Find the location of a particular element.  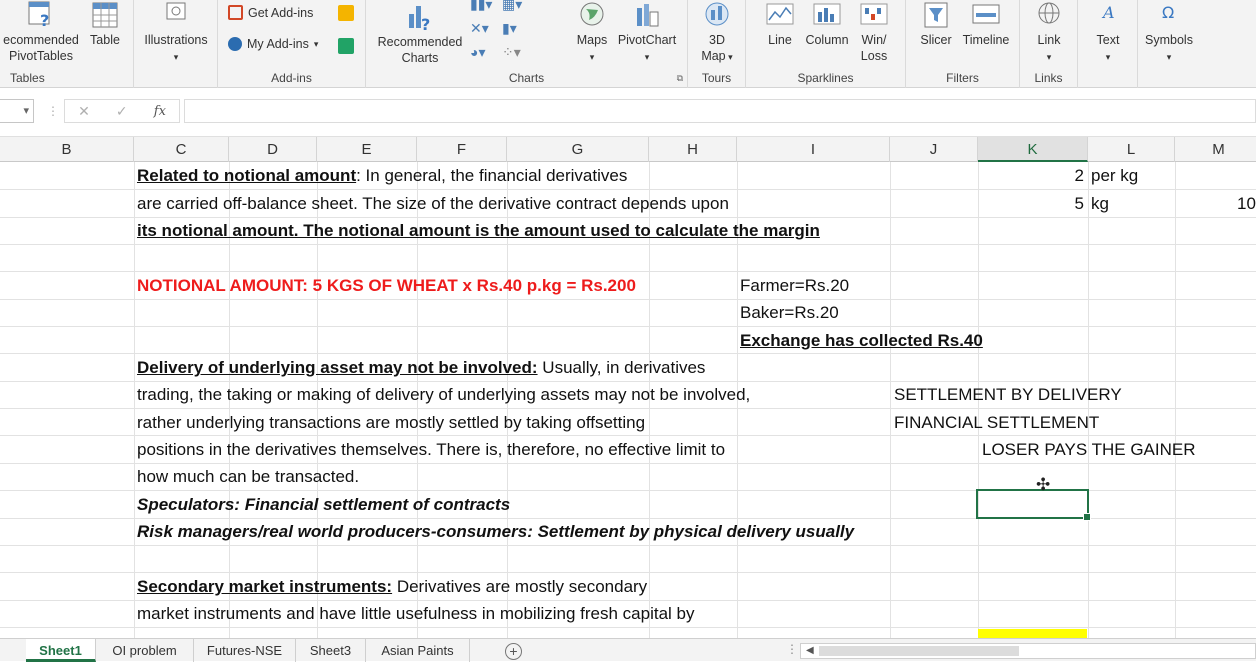

cell-j10: FINANCIAL SETTLEMENT is located at coordinates (996, 422).